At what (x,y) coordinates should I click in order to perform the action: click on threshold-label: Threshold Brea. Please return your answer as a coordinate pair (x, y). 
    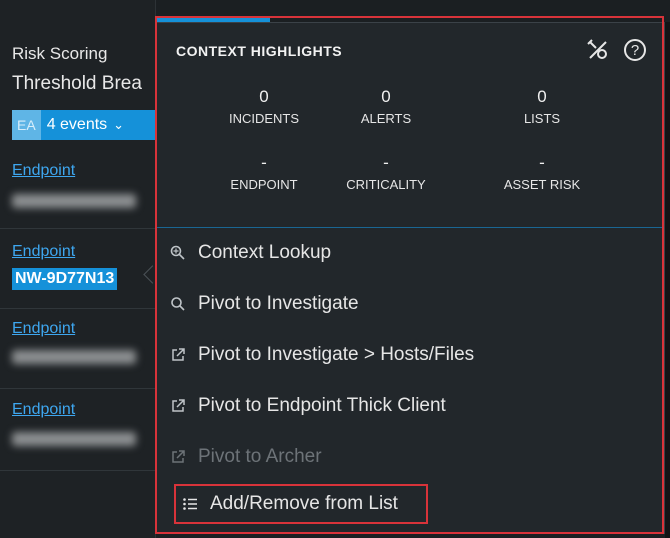
    Looking at the image, I should click on (77, 83).